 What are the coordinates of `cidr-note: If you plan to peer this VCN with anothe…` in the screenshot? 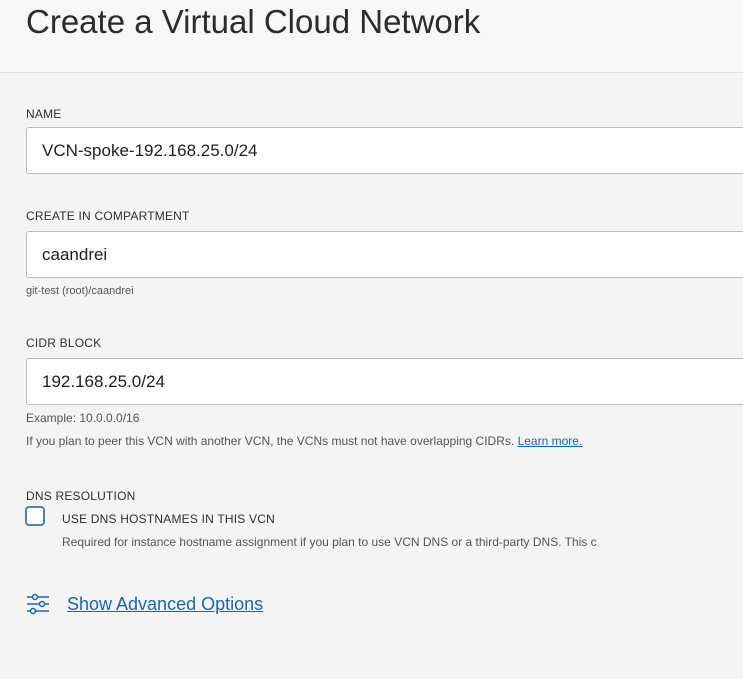 It's located at (270, 441).